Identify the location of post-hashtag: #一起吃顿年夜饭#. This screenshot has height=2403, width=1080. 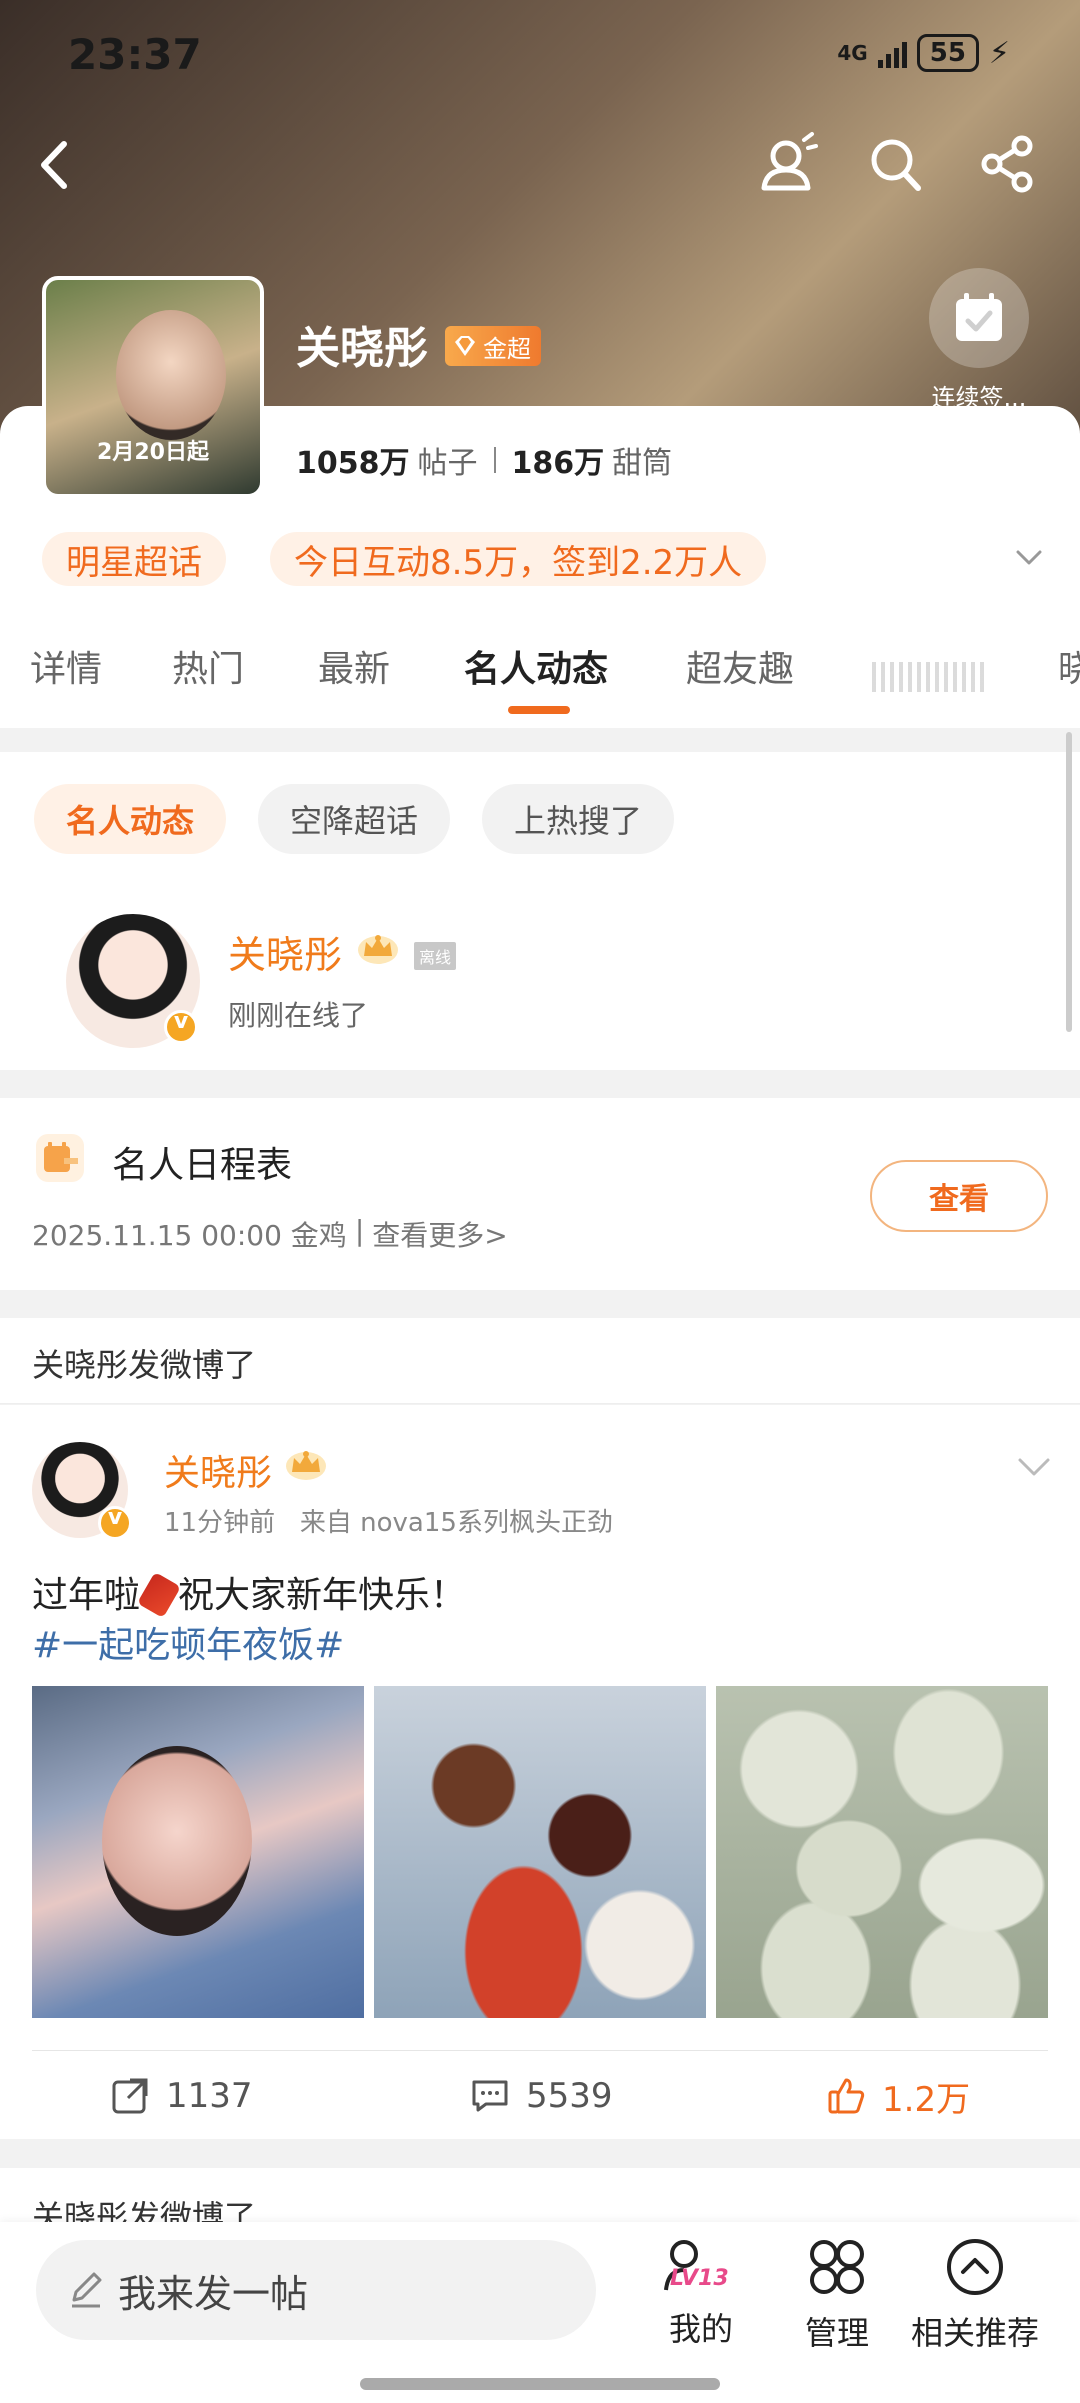
(188, 1642).